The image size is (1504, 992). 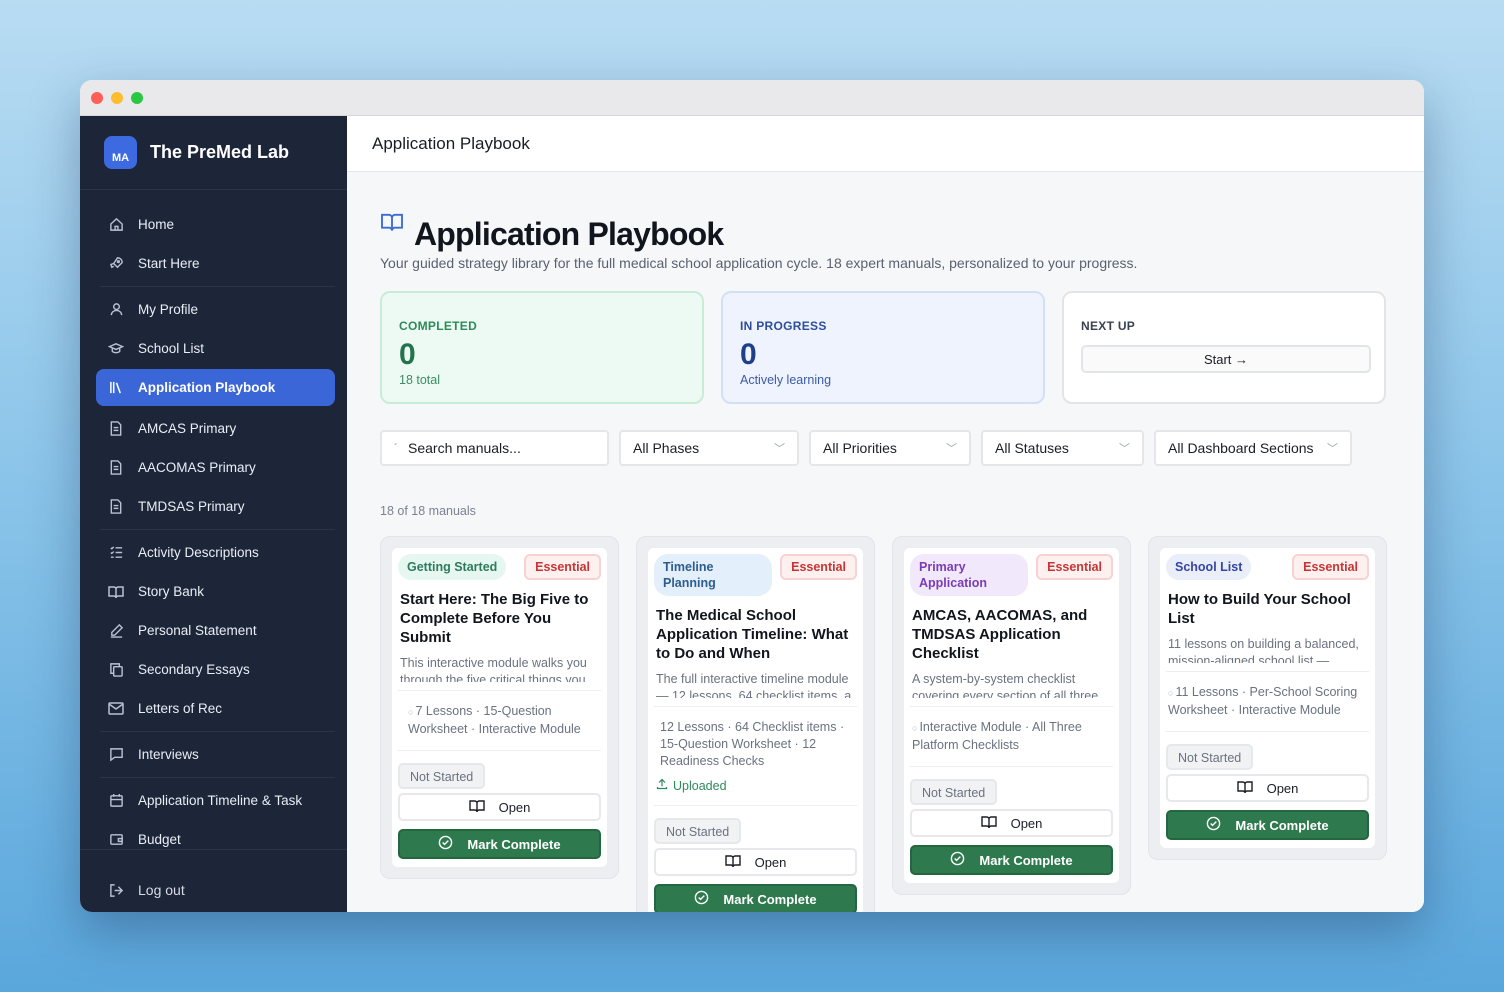 What do you see at coordinates (215, 348) in the screenshot?
I see `sidebar-item-school-list: School List` at bounding box center [215, 348].